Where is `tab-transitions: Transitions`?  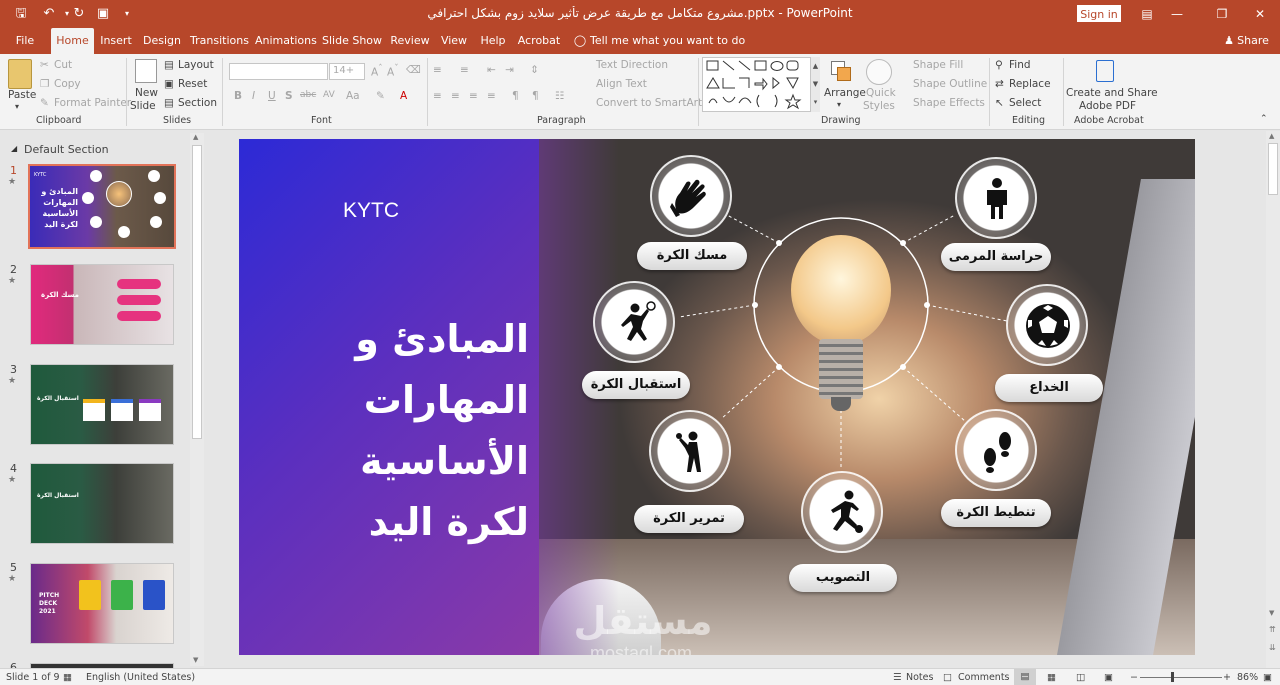 tab-transitions: Transitions is located at coordinates (219, 41).